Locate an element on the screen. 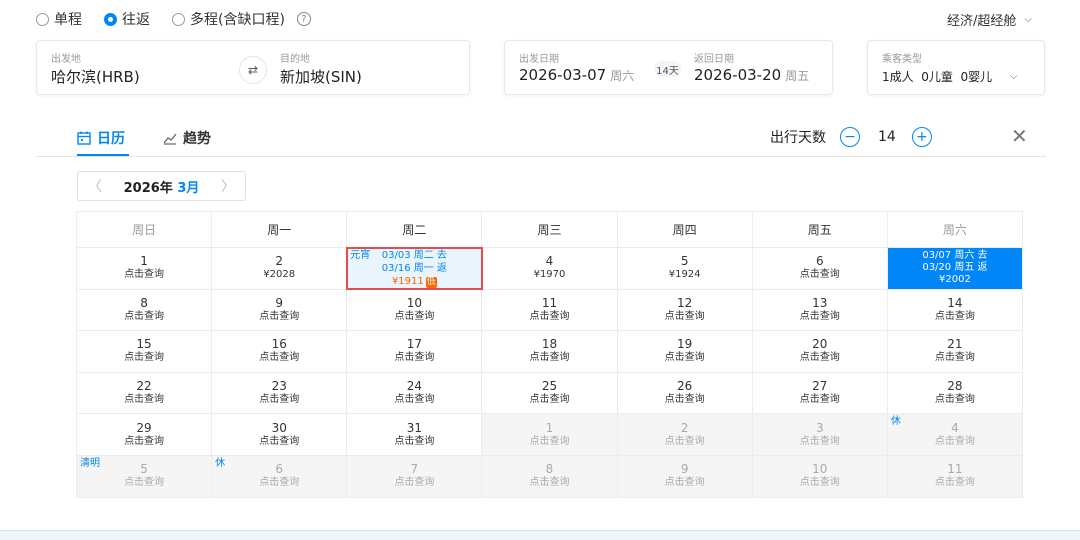  price-value: ¥1911 is located at coordinates (407, 281).